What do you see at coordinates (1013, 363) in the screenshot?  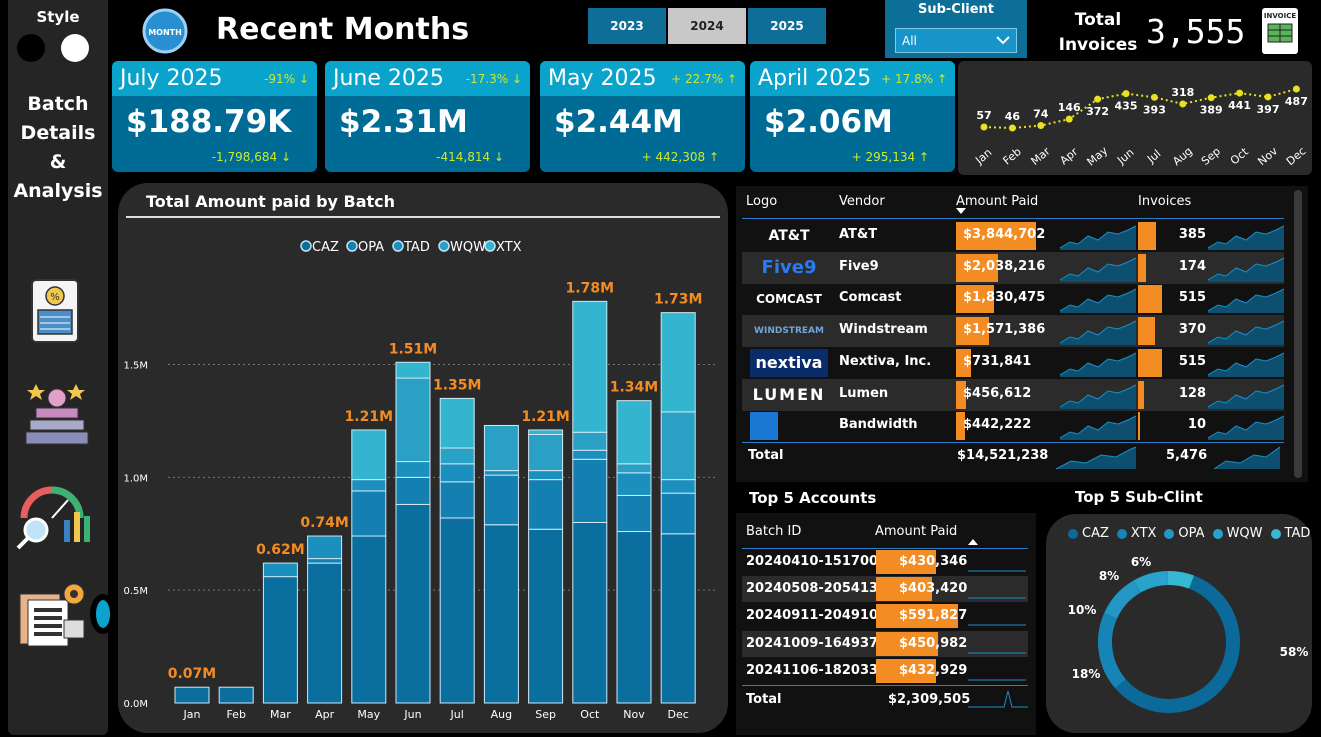 I see `vendor-row: nextiva Nextiva, Inc. $731,841 515` at bounding box center [1013, 363].